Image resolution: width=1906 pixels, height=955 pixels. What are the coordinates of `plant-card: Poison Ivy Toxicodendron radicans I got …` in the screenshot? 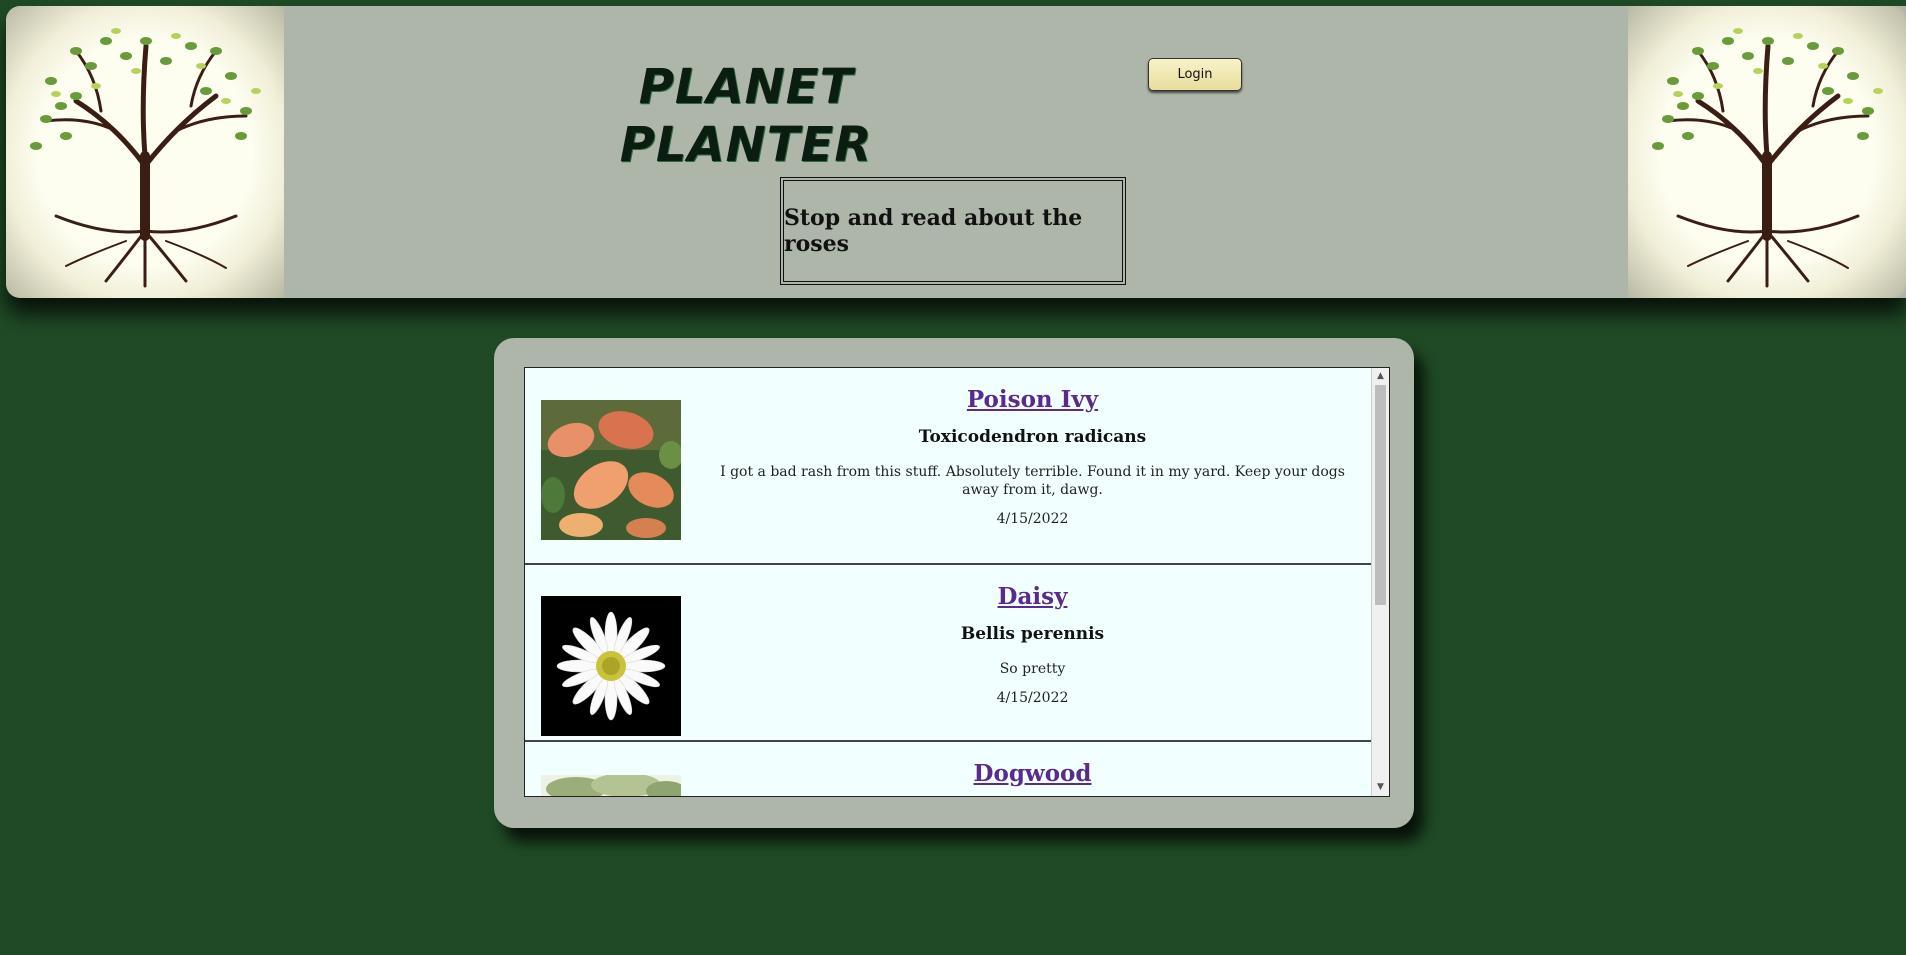 It's located at (948, 466).